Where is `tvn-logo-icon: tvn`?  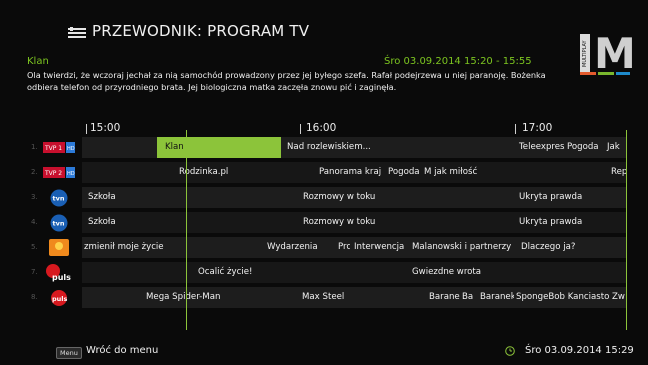 tvn-logo-icon: tvn is located at coordinates (59, 223).